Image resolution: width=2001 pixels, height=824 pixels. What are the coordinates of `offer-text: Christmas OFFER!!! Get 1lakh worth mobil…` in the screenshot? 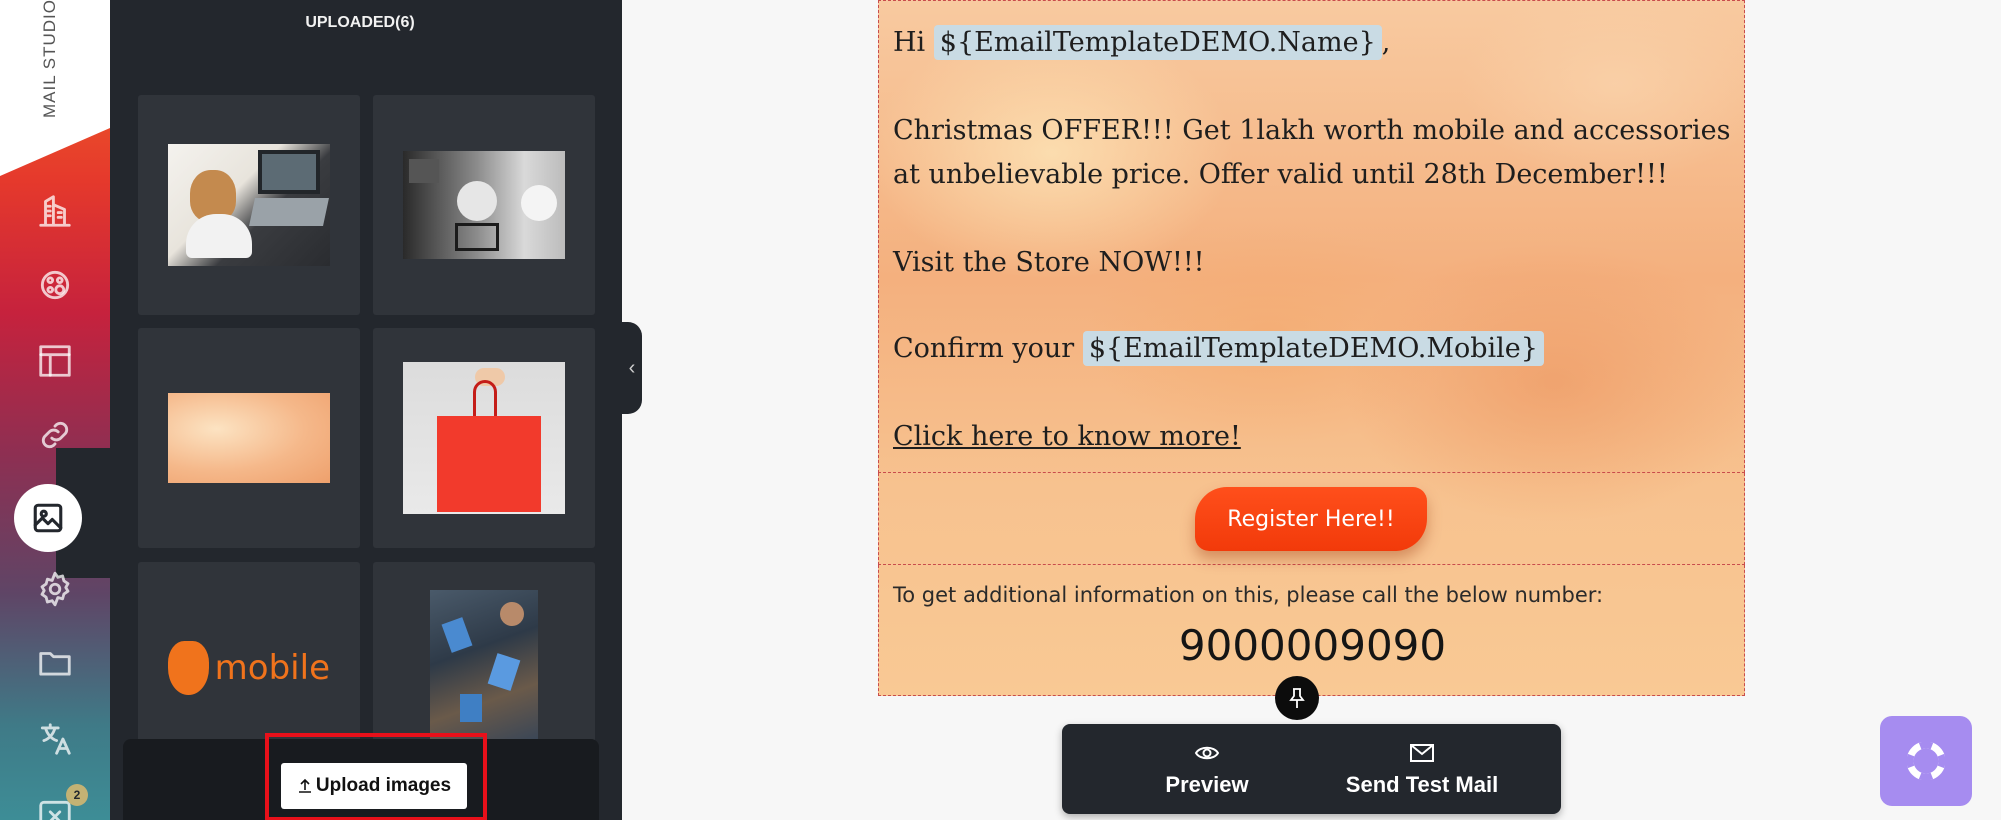 It's located at (1312, 152).